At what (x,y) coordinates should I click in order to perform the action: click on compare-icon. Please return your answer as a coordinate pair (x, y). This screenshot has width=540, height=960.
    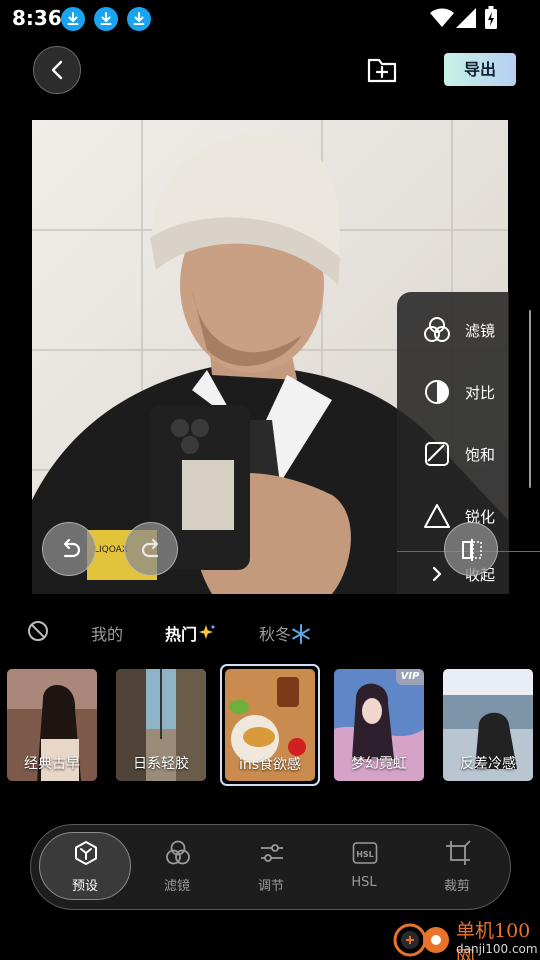
    Looking at the image, I should click on (472, 550).